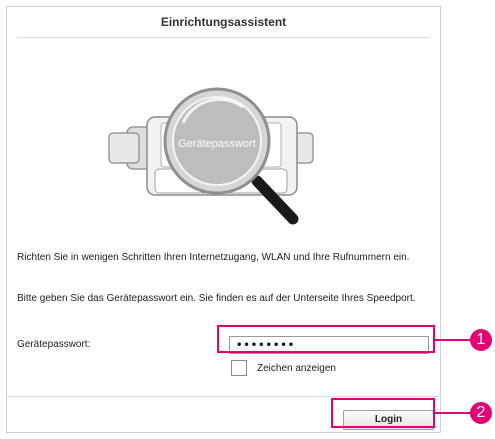  What do you see at coordinates (239, 368) in the screenshot?
I see `show-characters-checkbox` at bounding box center [239, 368].